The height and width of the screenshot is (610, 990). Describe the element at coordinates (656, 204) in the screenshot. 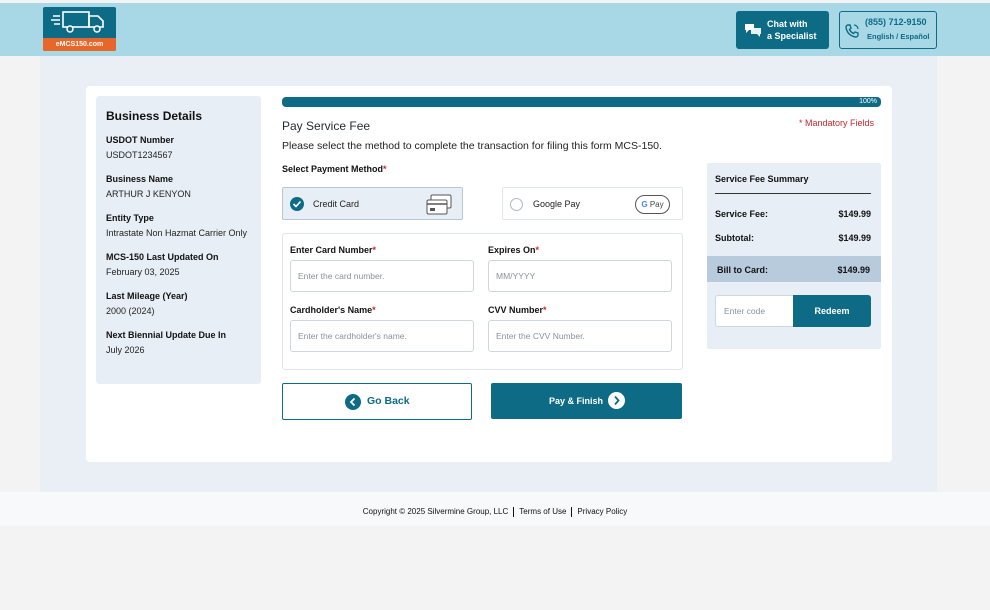

I see `google-pay-badge-text: Pay` at that location.